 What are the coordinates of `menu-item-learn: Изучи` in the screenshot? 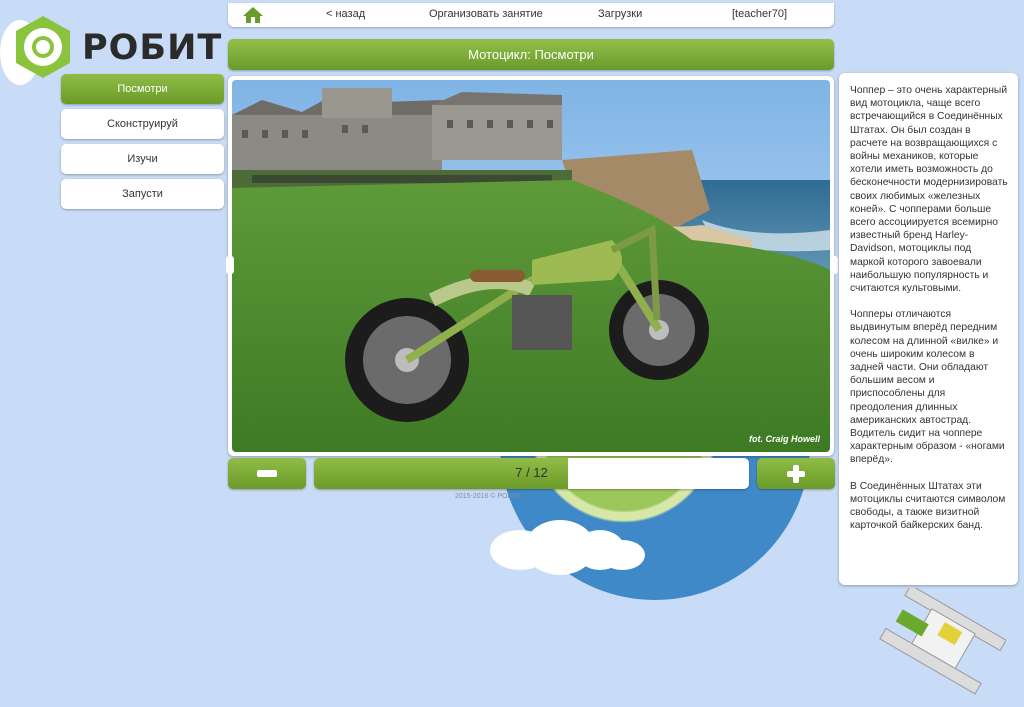 It's located at (142, 159).